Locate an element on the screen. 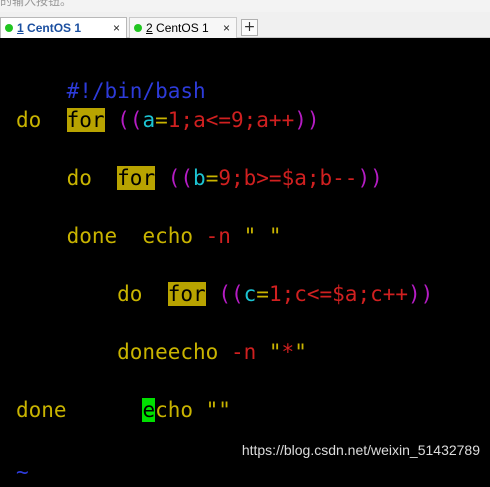 The image size is (490, 487). code-line-9: do is located at coordinates (79, 294).